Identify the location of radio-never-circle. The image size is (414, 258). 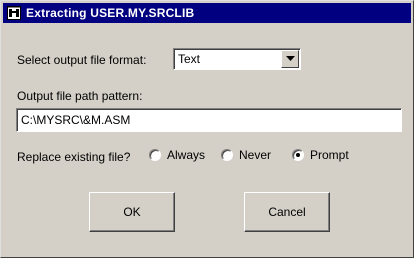
(227, 155).